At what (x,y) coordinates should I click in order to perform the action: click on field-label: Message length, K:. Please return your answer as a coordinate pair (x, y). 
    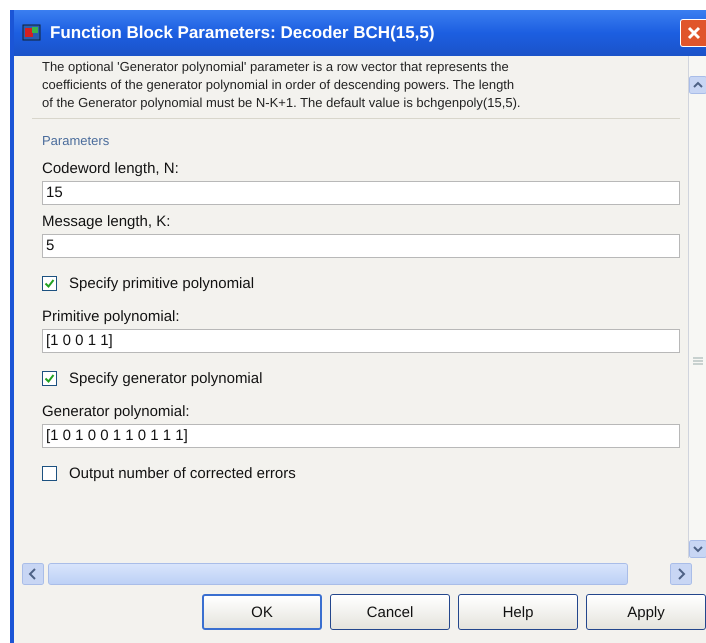
    Looking at the image, I should click on (107, 221).